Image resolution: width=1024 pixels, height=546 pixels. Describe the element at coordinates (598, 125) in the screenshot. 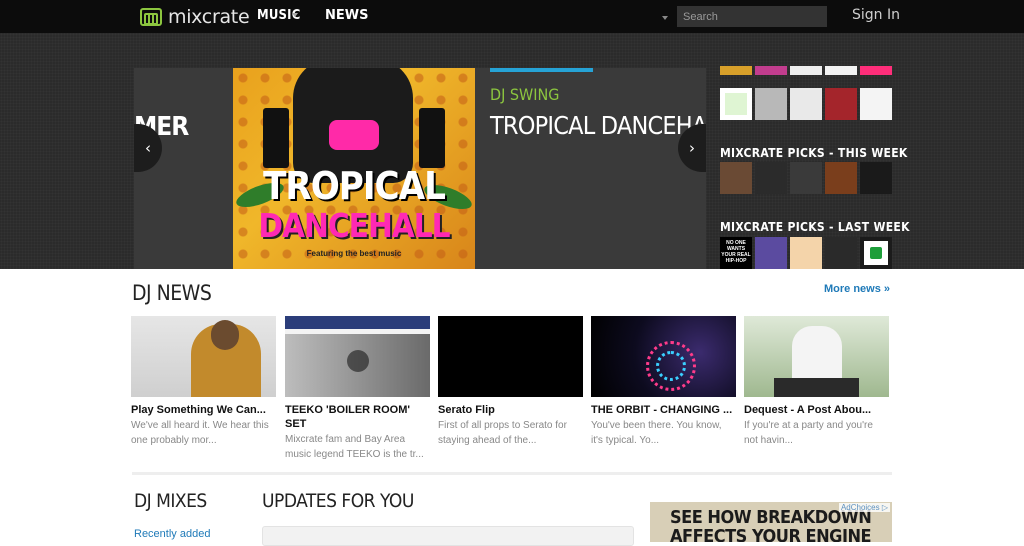

I see `slide-title: TROPICAL DANCEHALL` at that location.